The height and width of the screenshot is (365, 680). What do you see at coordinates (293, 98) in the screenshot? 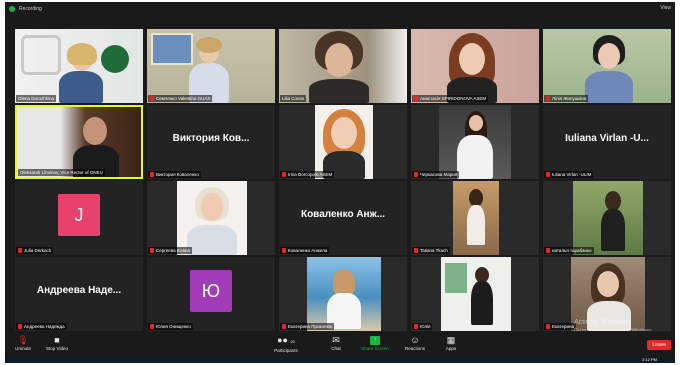
I see `participant-name-tag: Lilia Covas` at bounding box center [293, 98].